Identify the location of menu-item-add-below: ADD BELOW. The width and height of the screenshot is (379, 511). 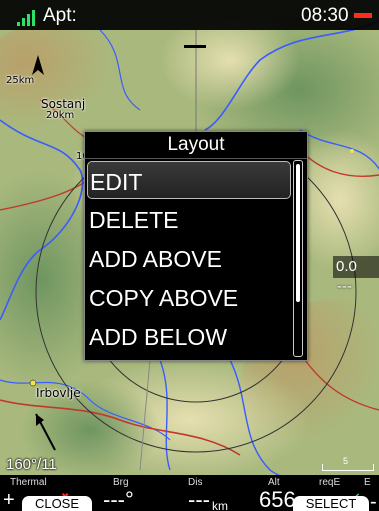
(189, 336).